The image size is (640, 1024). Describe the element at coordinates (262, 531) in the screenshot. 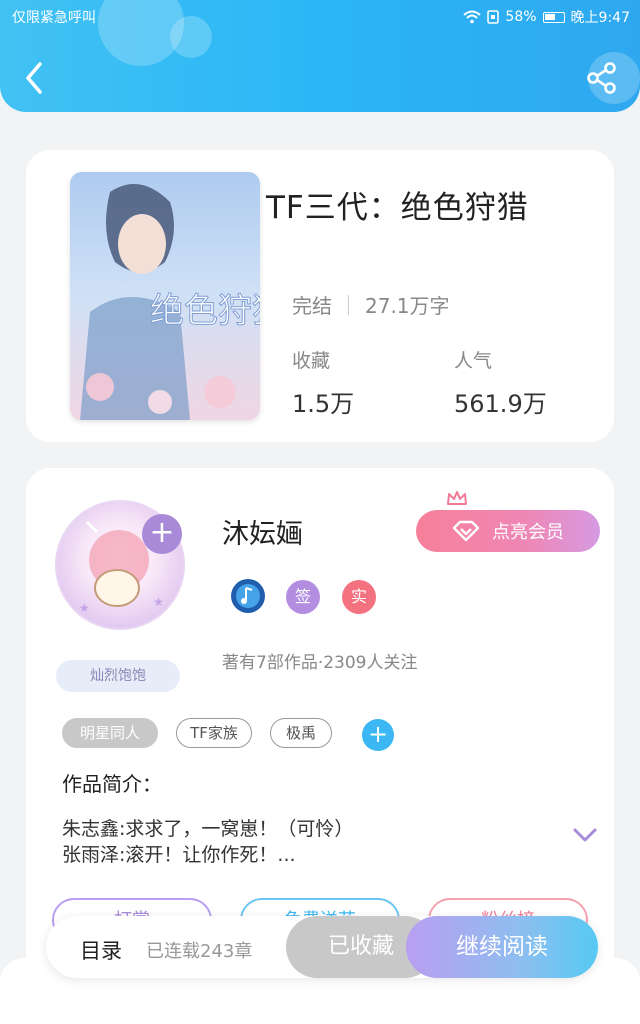

I see `author-name: 沐妘婳` at that location.